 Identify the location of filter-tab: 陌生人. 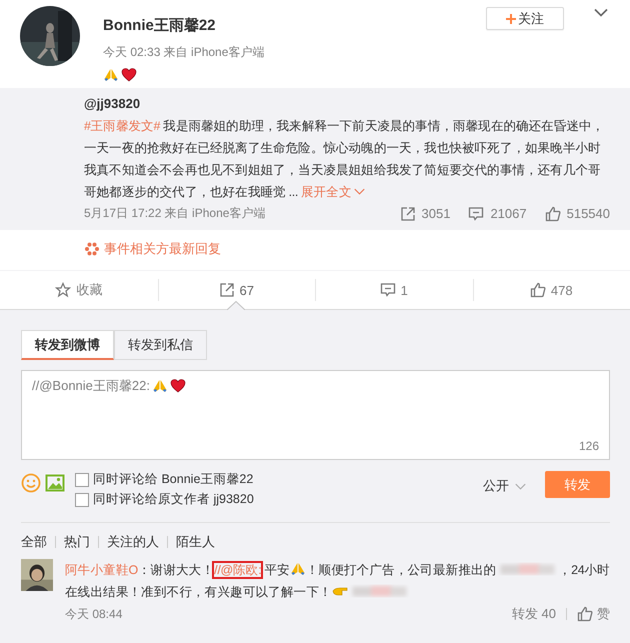
(195, 542).